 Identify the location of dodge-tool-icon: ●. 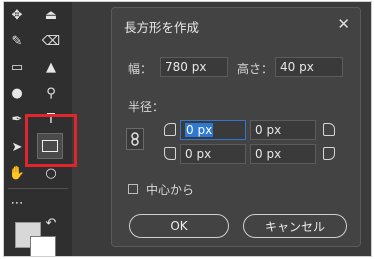
(17, 93).